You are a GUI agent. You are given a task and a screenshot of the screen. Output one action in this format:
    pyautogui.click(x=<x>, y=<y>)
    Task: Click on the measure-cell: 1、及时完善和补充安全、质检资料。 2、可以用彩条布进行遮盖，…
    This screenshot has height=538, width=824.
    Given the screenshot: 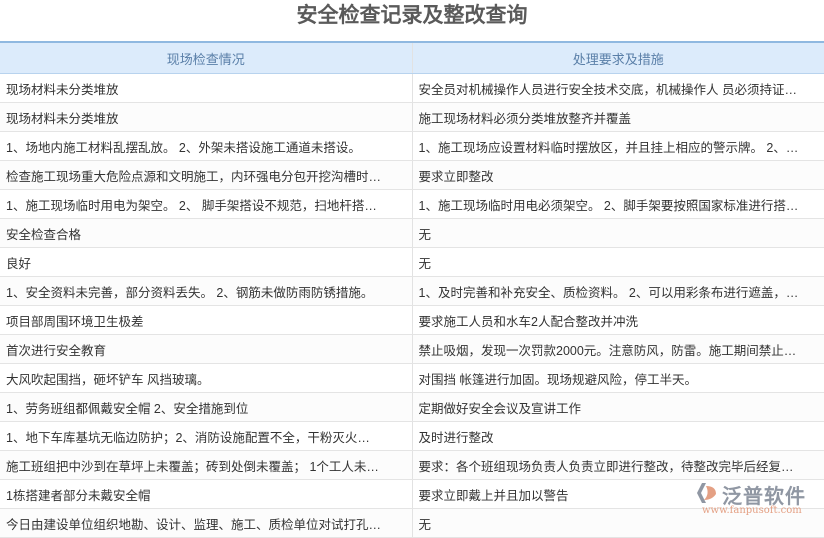 What is the action you would take?
    pyautogui.click(x=617, y=291)
    